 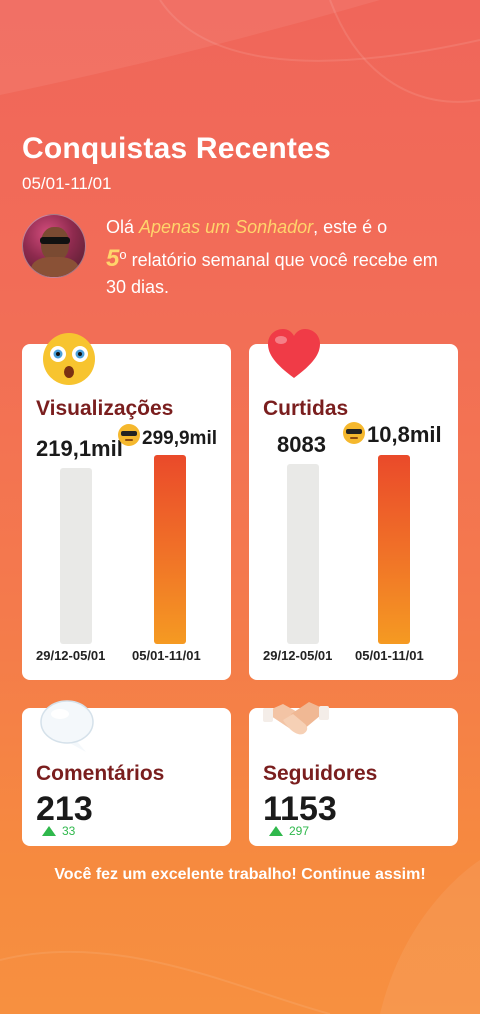 What do you see at coordinates (113, 258) in the screenshot?
I see `report-ordinal: 5` at bounding box center [113, 258].